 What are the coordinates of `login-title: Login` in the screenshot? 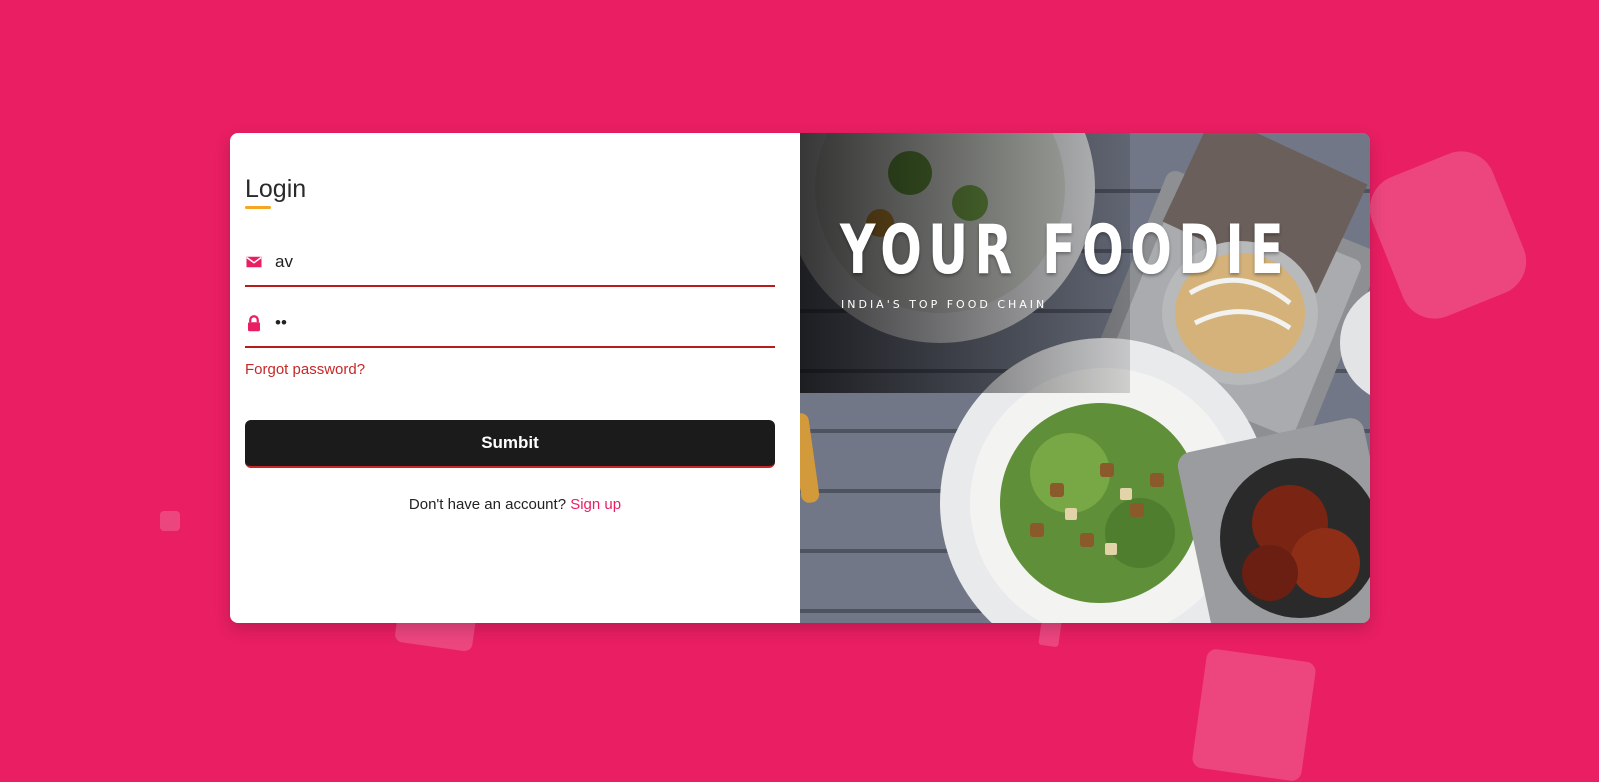 It's located at (276, 189).